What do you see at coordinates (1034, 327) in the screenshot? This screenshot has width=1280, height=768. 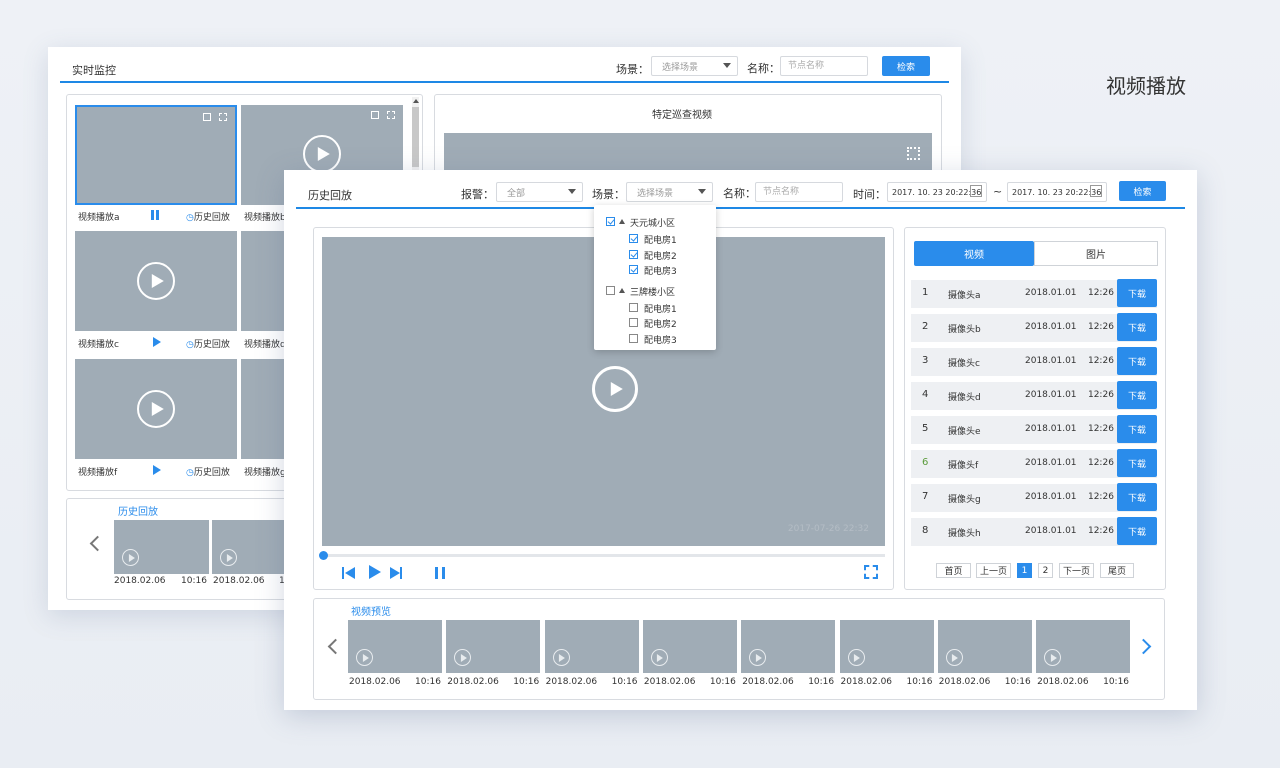 I see `list-row: 2 摄像头b 2018.01.01 12:26 下载` at bounding box center [1034, 327].